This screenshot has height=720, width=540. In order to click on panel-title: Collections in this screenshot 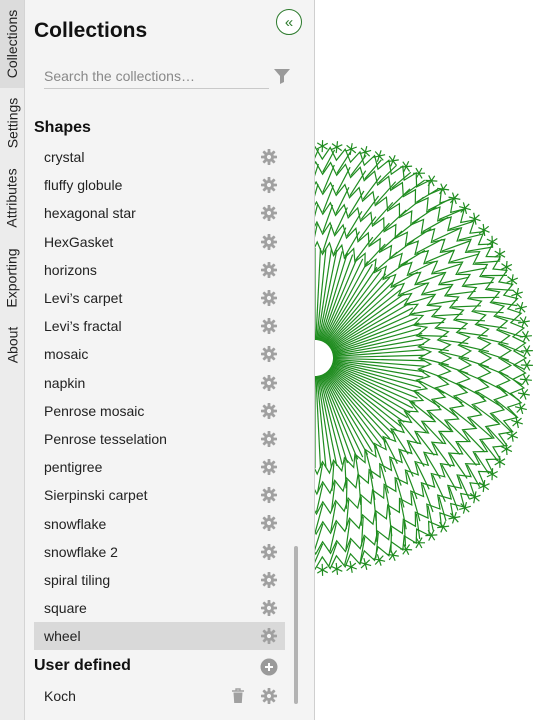, I will do `click(91, 30)`.